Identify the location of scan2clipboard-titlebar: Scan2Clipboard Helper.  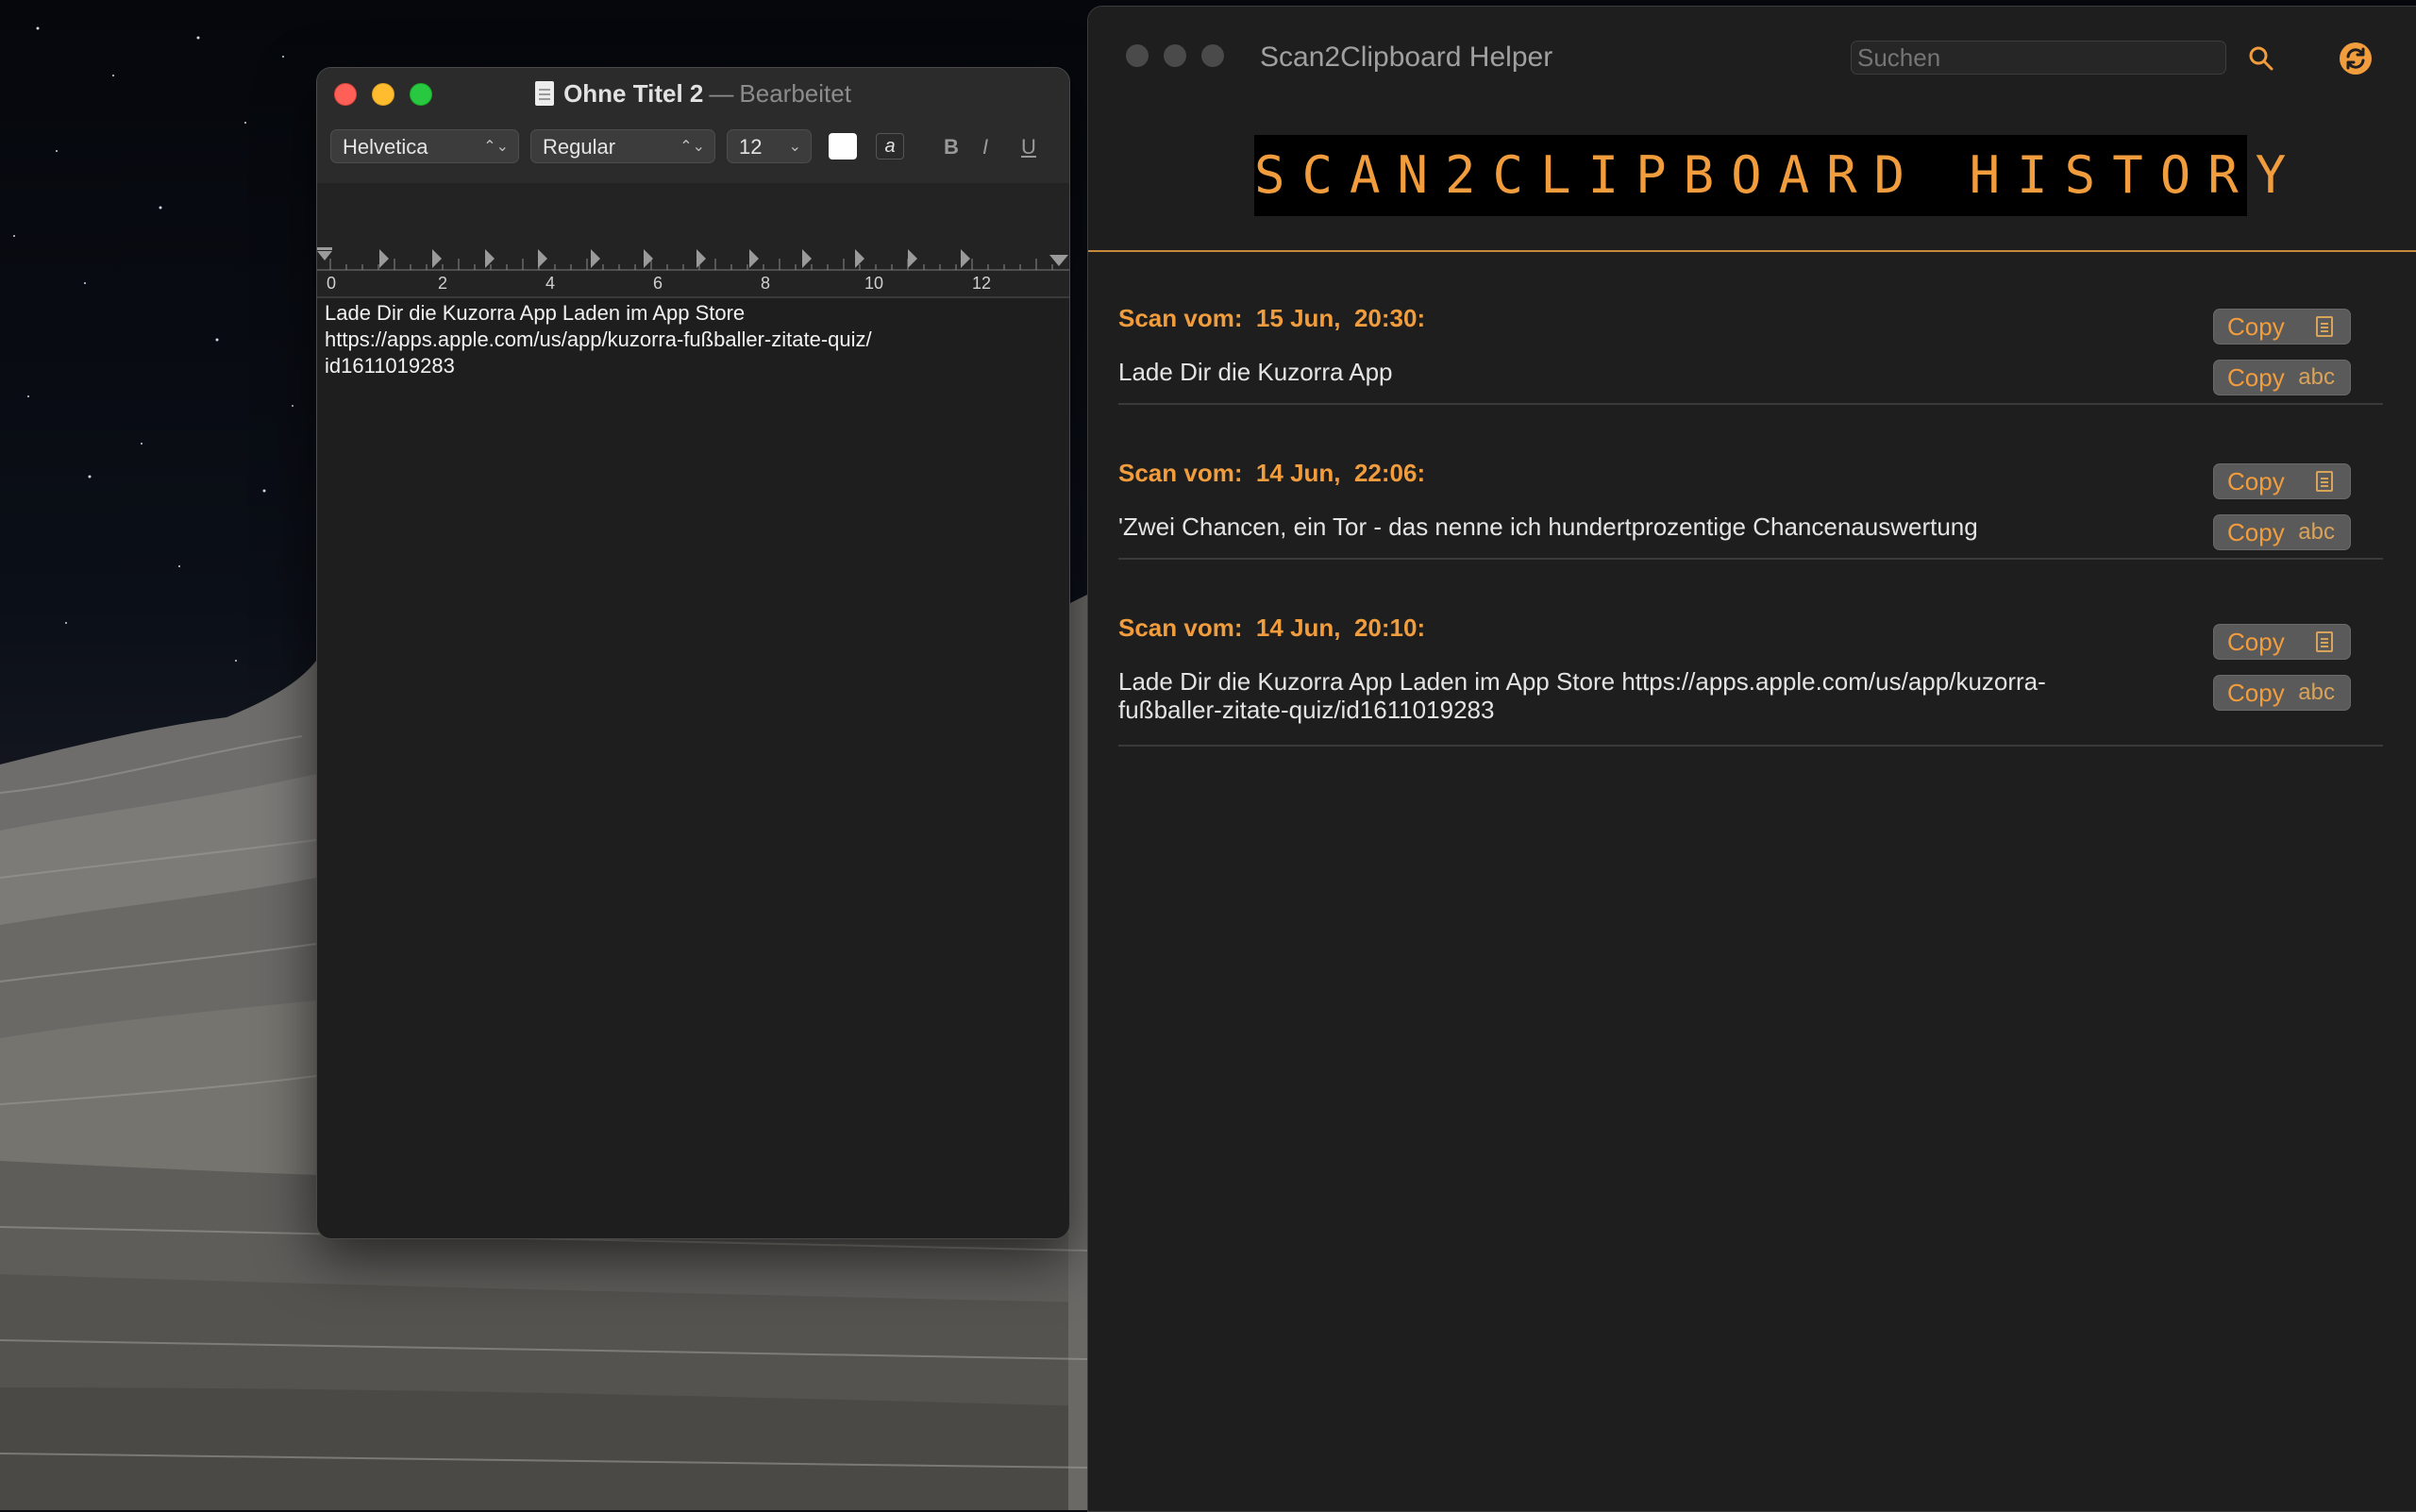
(1752, 71).